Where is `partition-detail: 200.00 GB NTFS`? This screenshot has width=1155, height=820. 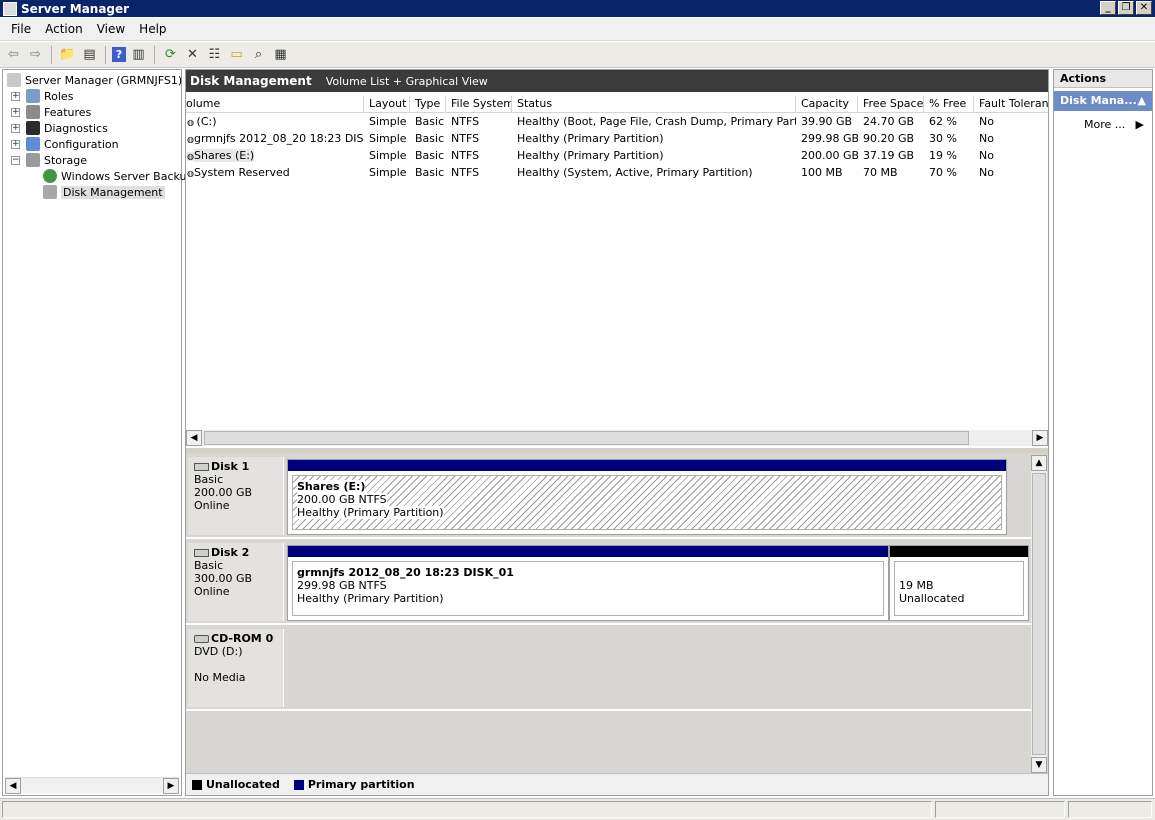
partition-detail: 200.00 GB NTFS is located at coordinates (342, 499).